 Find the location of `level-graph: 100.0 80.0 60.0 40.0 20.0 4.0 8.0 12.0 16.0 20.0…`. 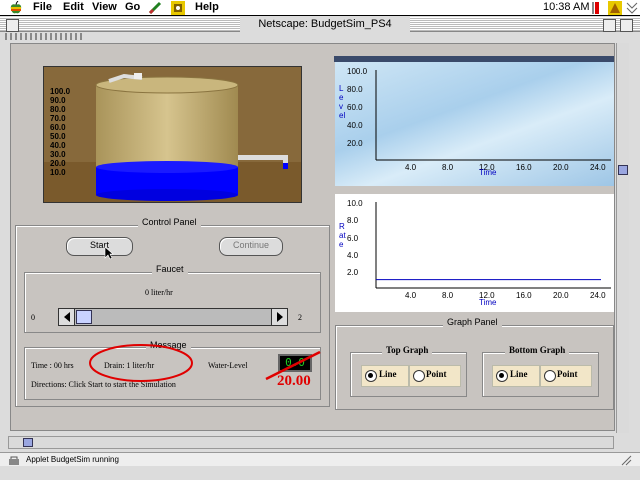

level-graph: 100.0 80.0 60.0 40.0 20.0 4.0 8.0 12.0 16.0 20.0… is located at coordinates (474, 124).